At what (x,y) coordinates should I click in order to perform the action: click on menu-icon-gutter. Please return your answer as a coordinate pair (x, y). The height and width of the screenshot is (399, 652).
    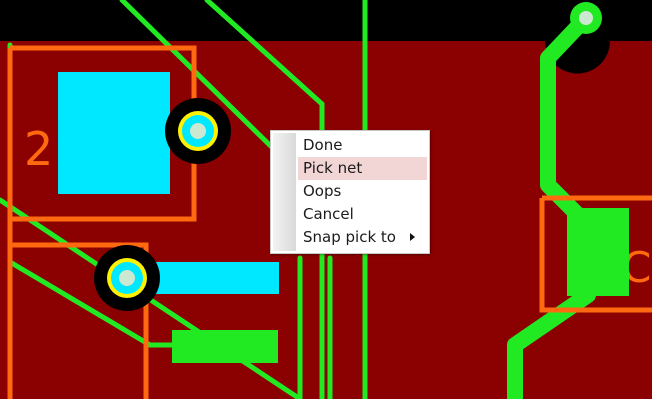
    Looking at the image, I should click on (284, 192).